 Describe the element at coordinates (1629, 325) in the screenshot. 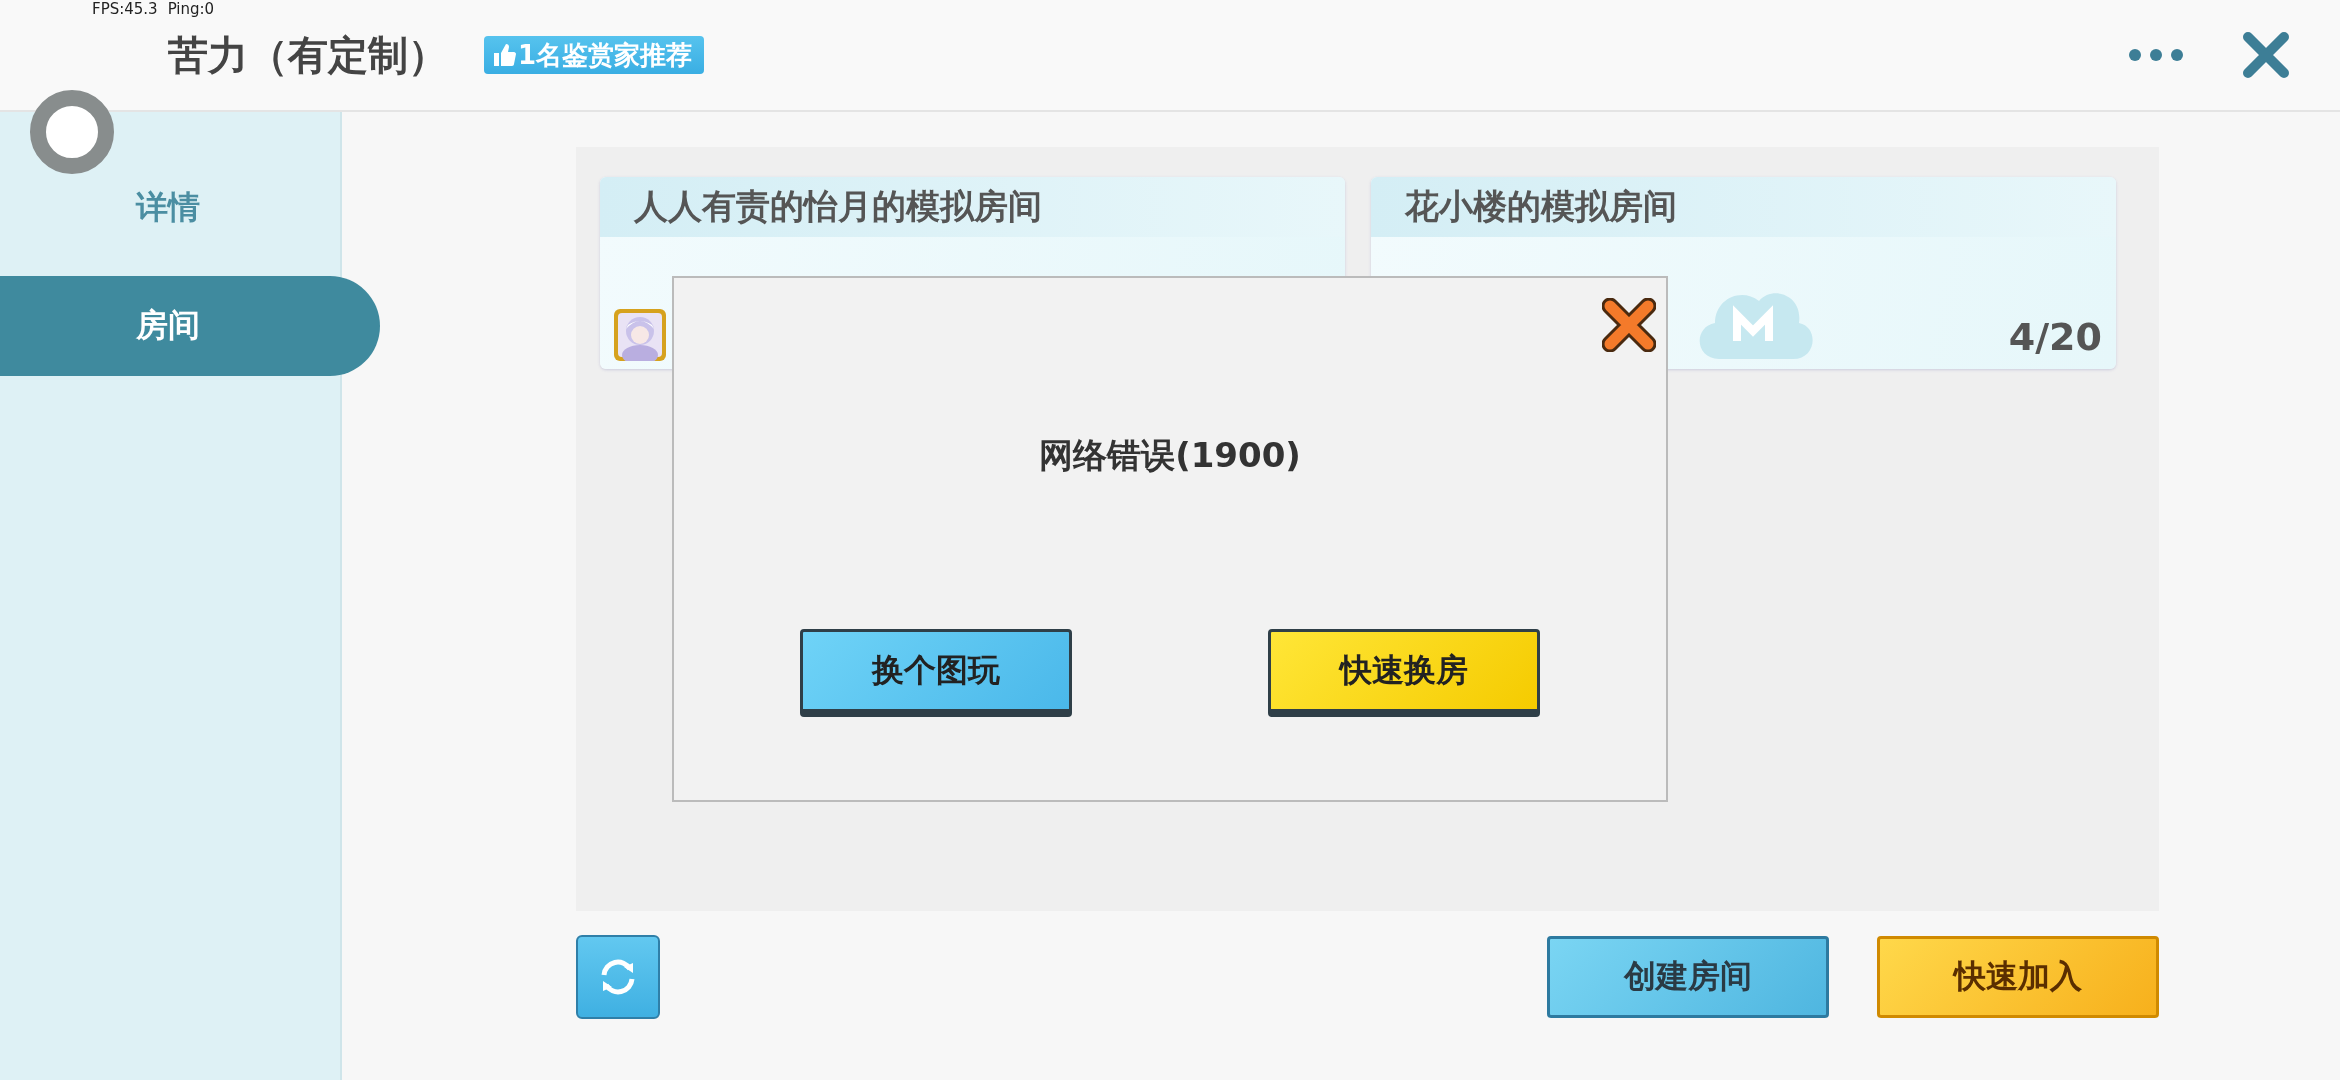

I see `close-icon` at that location.